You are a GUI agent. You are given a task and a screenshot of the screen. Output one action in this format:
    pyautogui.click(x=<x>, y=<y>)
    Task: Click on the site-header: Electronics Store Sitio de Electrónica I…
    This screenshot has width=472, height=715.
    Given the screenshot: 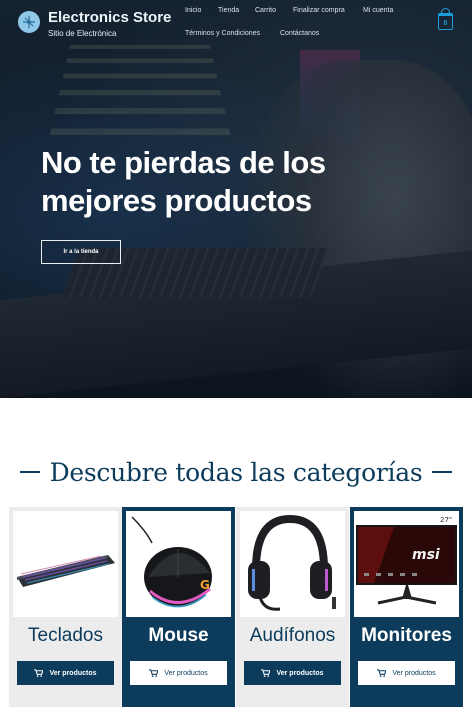 What is the action you would take?
    pyautogui.click(x=236, y=24)
    